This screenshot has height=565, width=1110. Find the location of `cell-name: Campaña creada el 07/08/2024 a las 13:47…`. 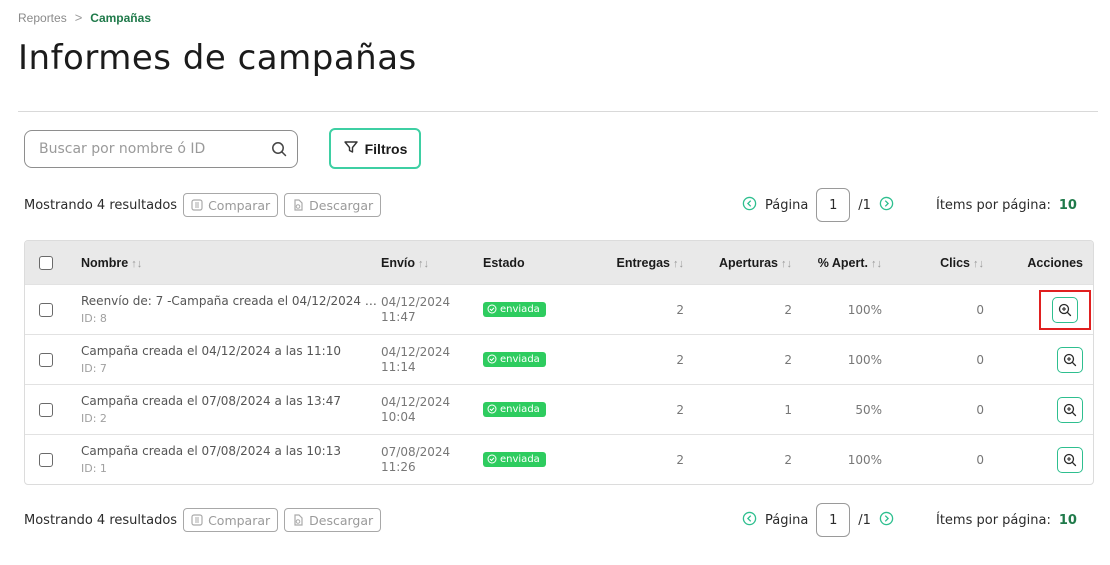

cell-name: Campaña creada el 07/08/2024 a las 13:47… is located at coordinates (224, 409).